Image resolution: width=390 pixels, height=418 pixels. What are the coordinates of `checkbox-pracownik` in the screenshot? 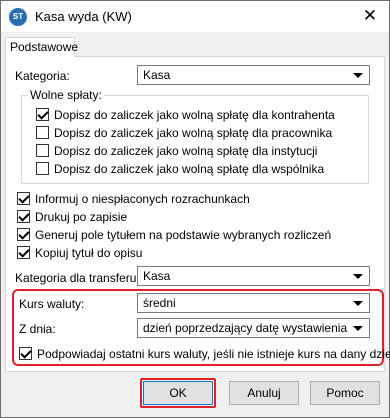 It's located at (42, 132).